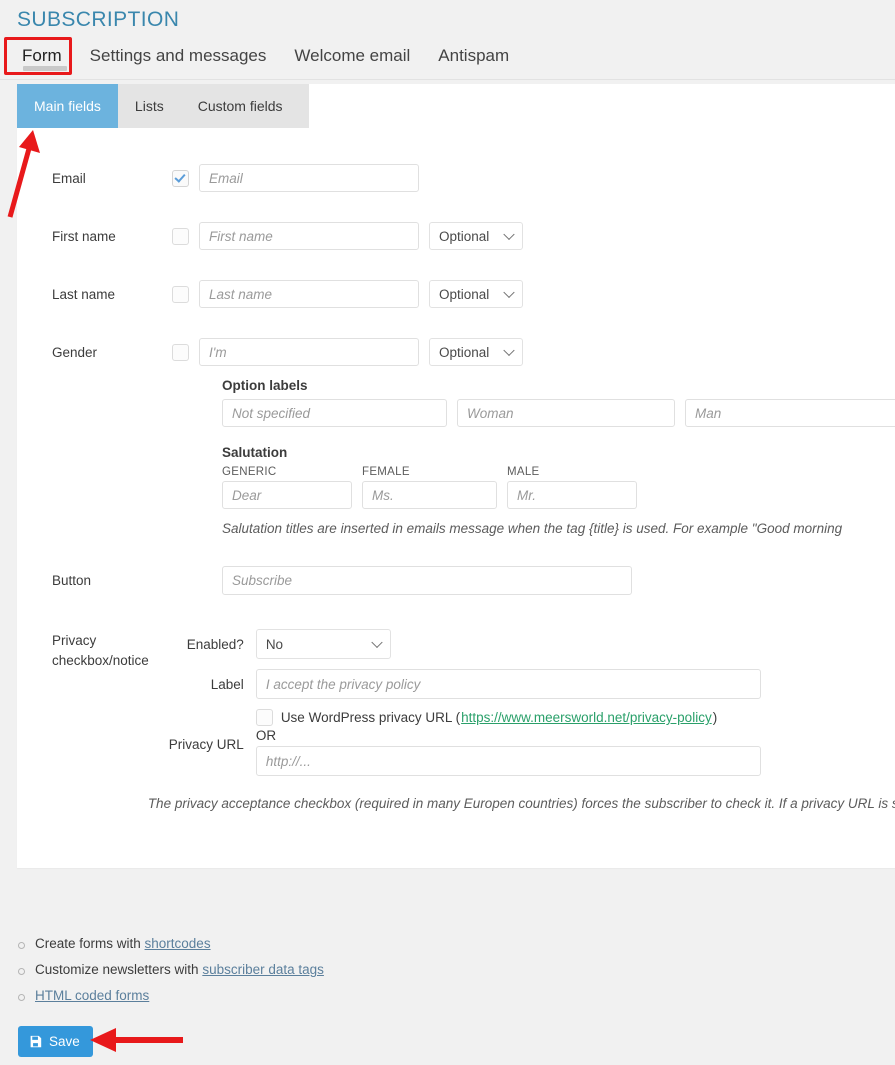 This screenshot has height=1065, width=895. I want to click on tab-form-label: Form, so click(42, 55).